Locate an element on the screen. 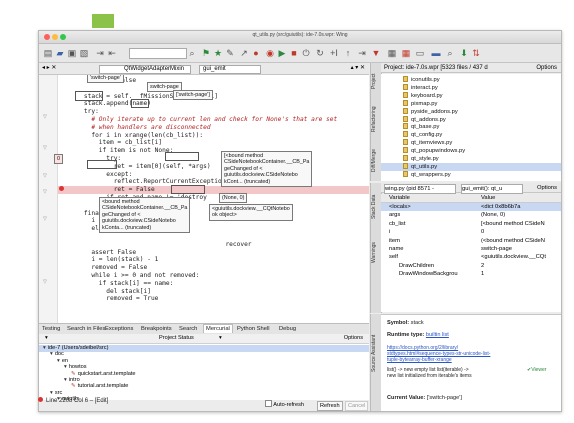  pause-icon: ⏻ is located at coordinates (306, 53).